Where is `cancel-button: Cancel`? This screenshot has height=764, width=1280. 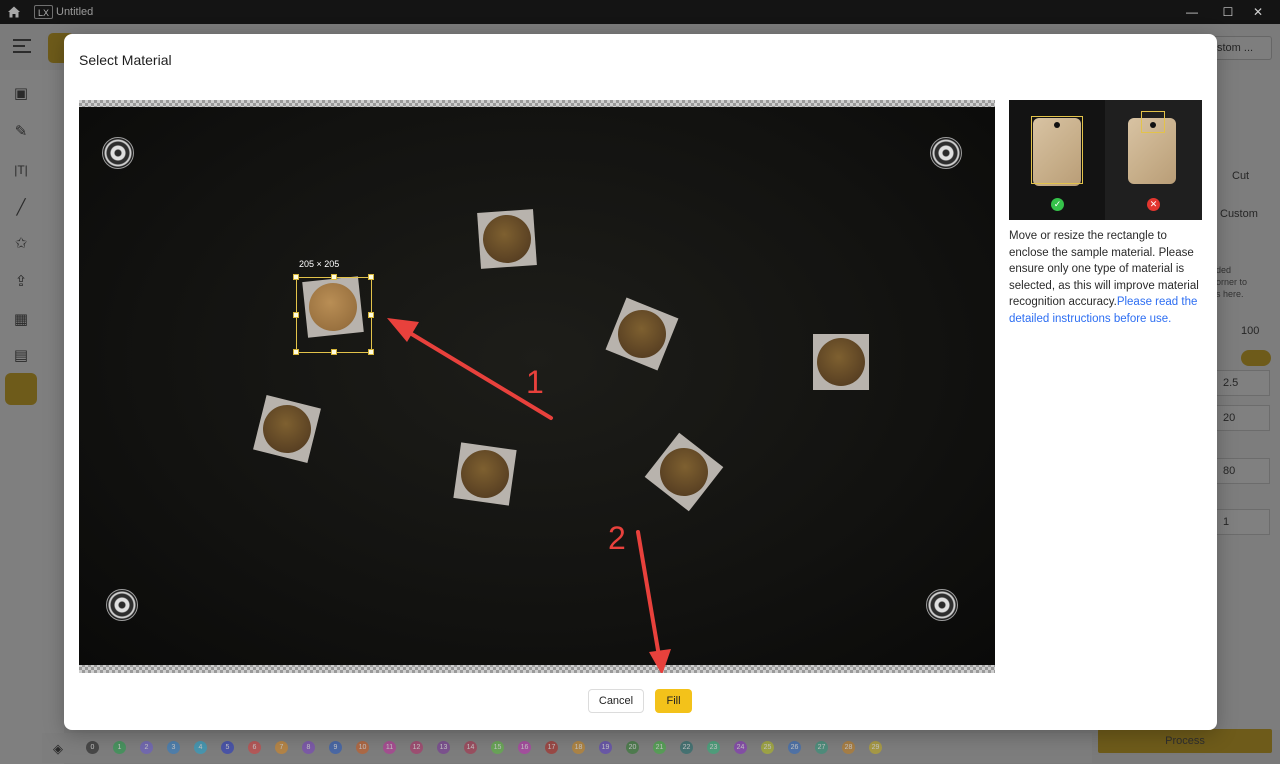 cancel-button: Cancel is located at coordinates (616, 701).